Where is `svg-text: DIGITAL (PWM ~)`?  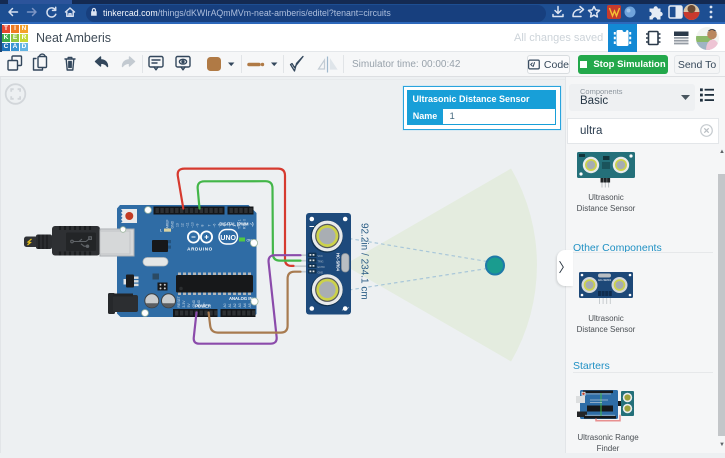
svg-text: DIGITAL (PWM ~) is located at coordinates (236, 224).